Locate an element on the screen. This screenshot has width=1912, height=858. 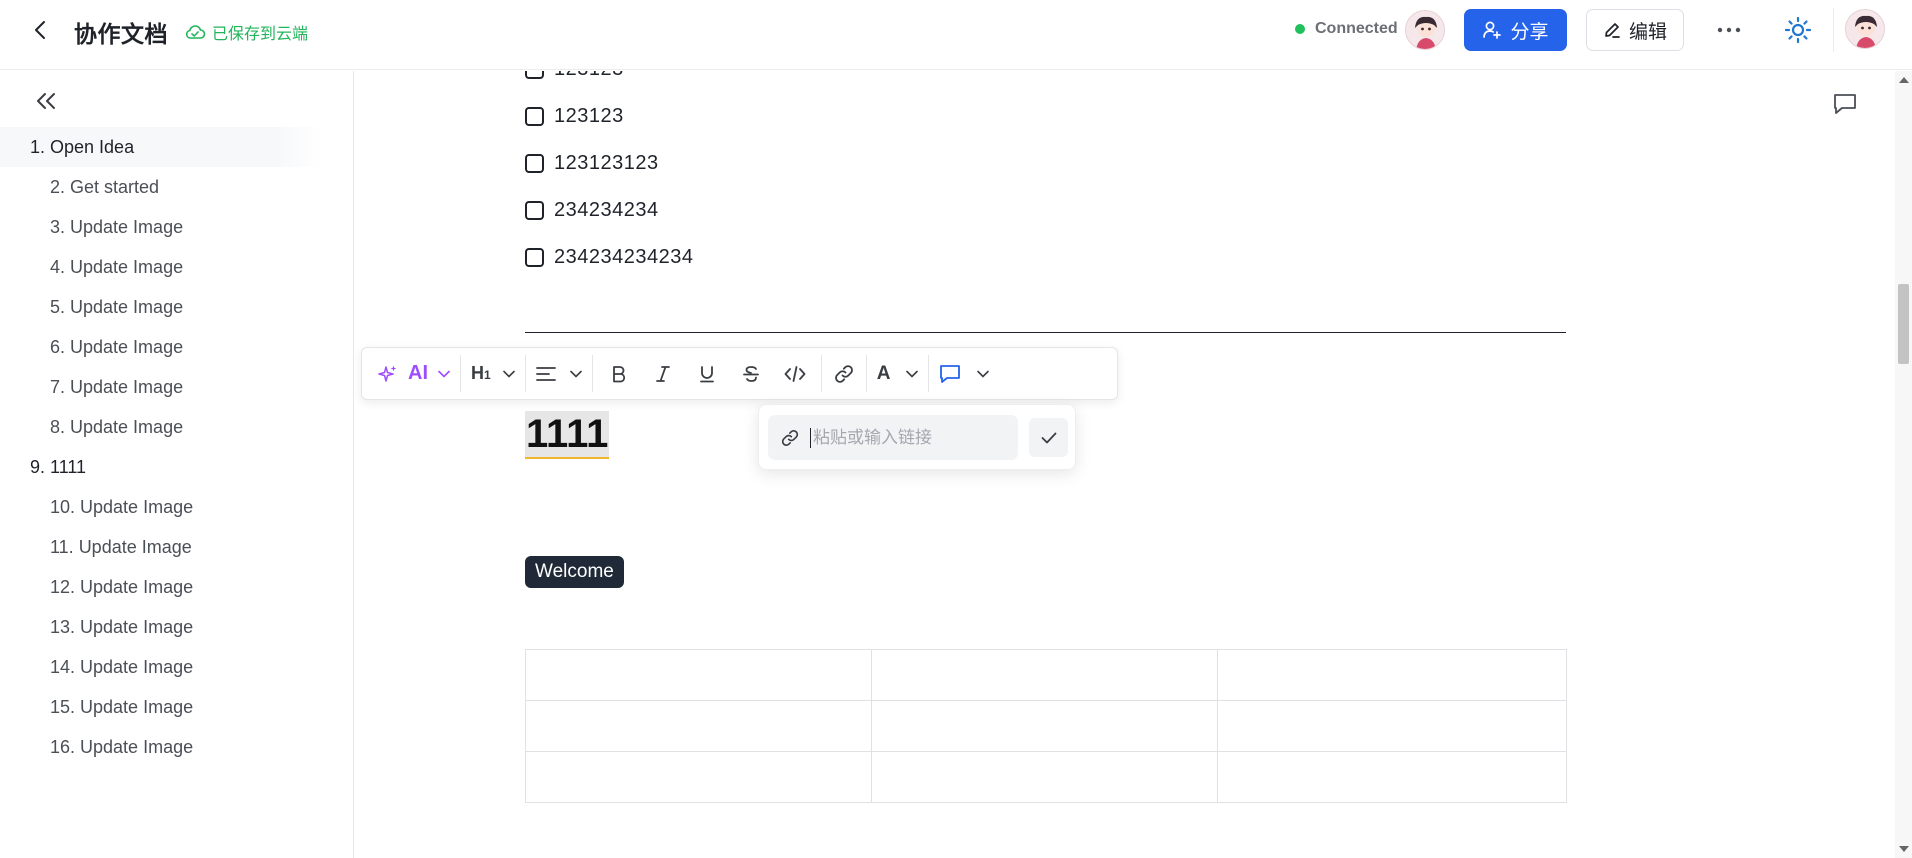
toc-item: 8. Update Image is located at coordinates (177, 427).